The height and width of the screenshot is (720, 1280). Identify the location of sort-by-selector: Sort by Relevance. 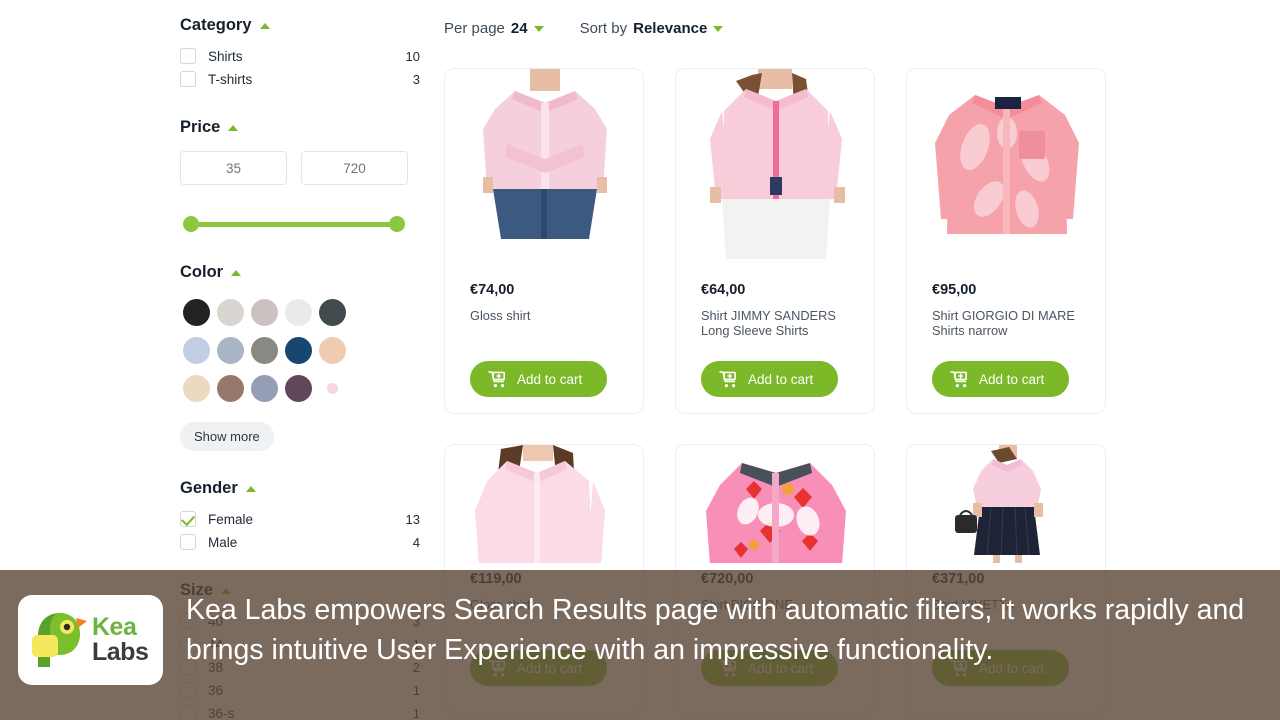
(652, 28).